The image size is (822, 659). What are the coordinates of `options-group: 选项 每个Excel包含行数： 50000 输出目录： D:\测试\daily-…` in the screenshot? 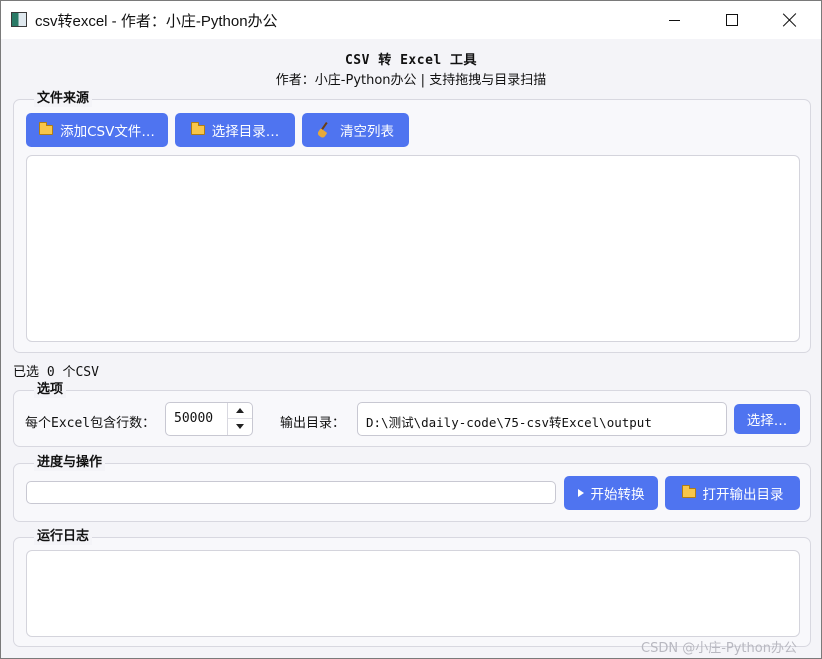 It's located at (412, 414).